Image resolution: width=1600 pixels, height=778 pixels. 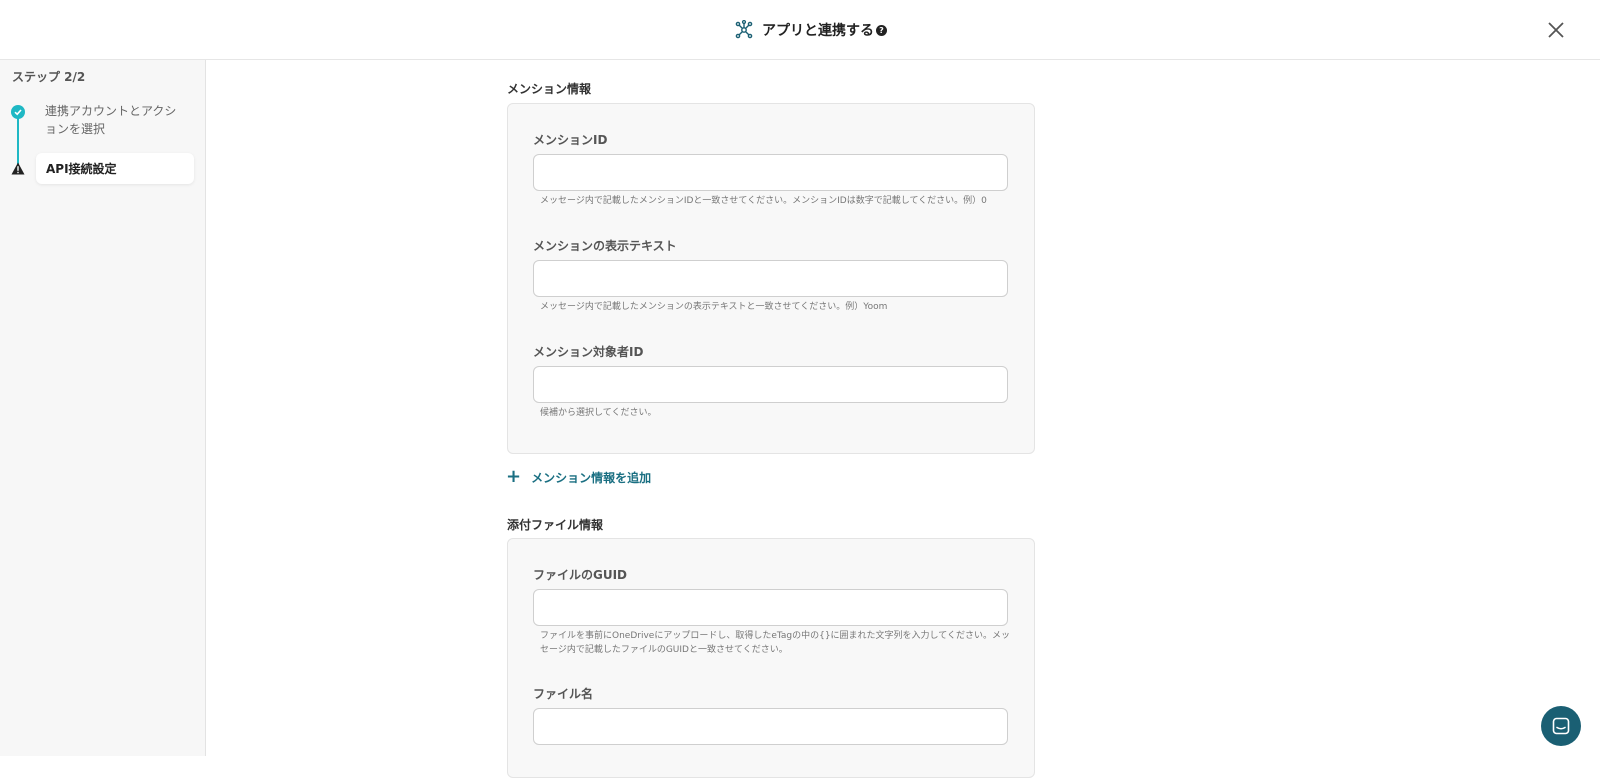 What do you see at coordinates (881, 30) in the screenshot?
I see `help-circle-icon: ?` at bounding box center [881, 30].